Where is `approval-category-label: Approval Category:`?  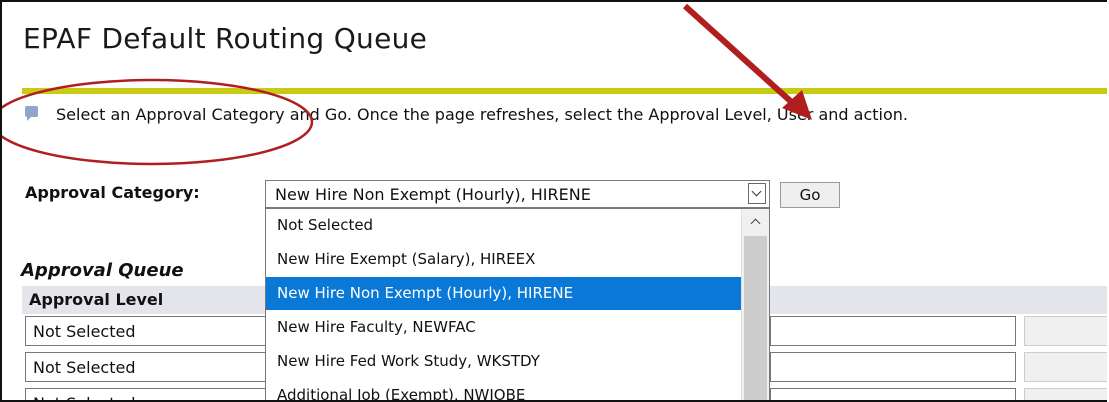
approval-category-label: Approval Category: is located at coordinates (112, 192).